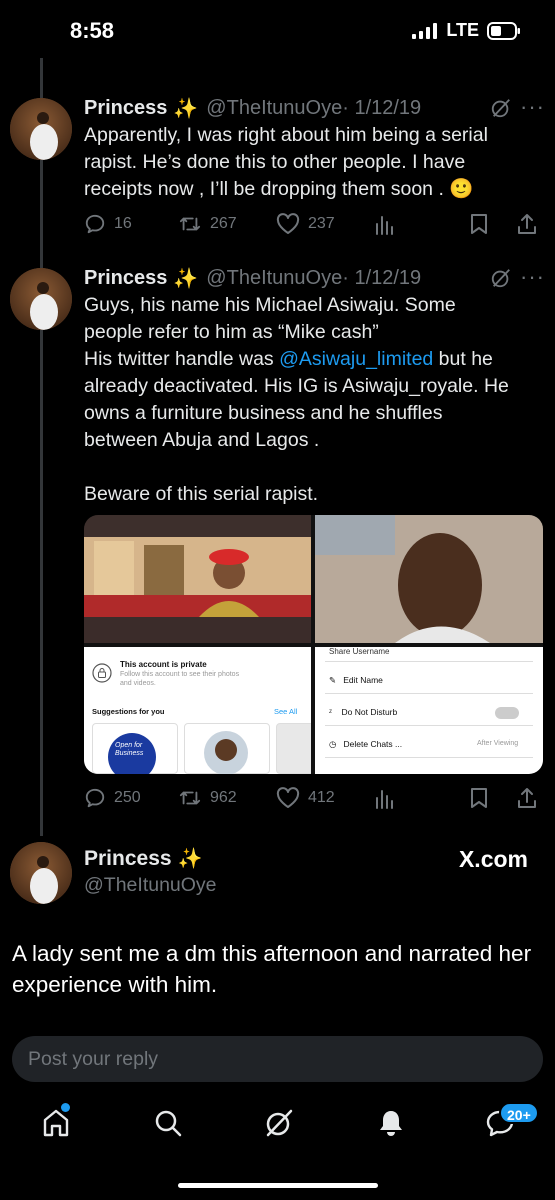 The height and width of the screenshot is (1200, 555). What do you see at coordinates (507, 713) in the screenshot?
I see `dnd-toggle` at bounding box center [507, 713].